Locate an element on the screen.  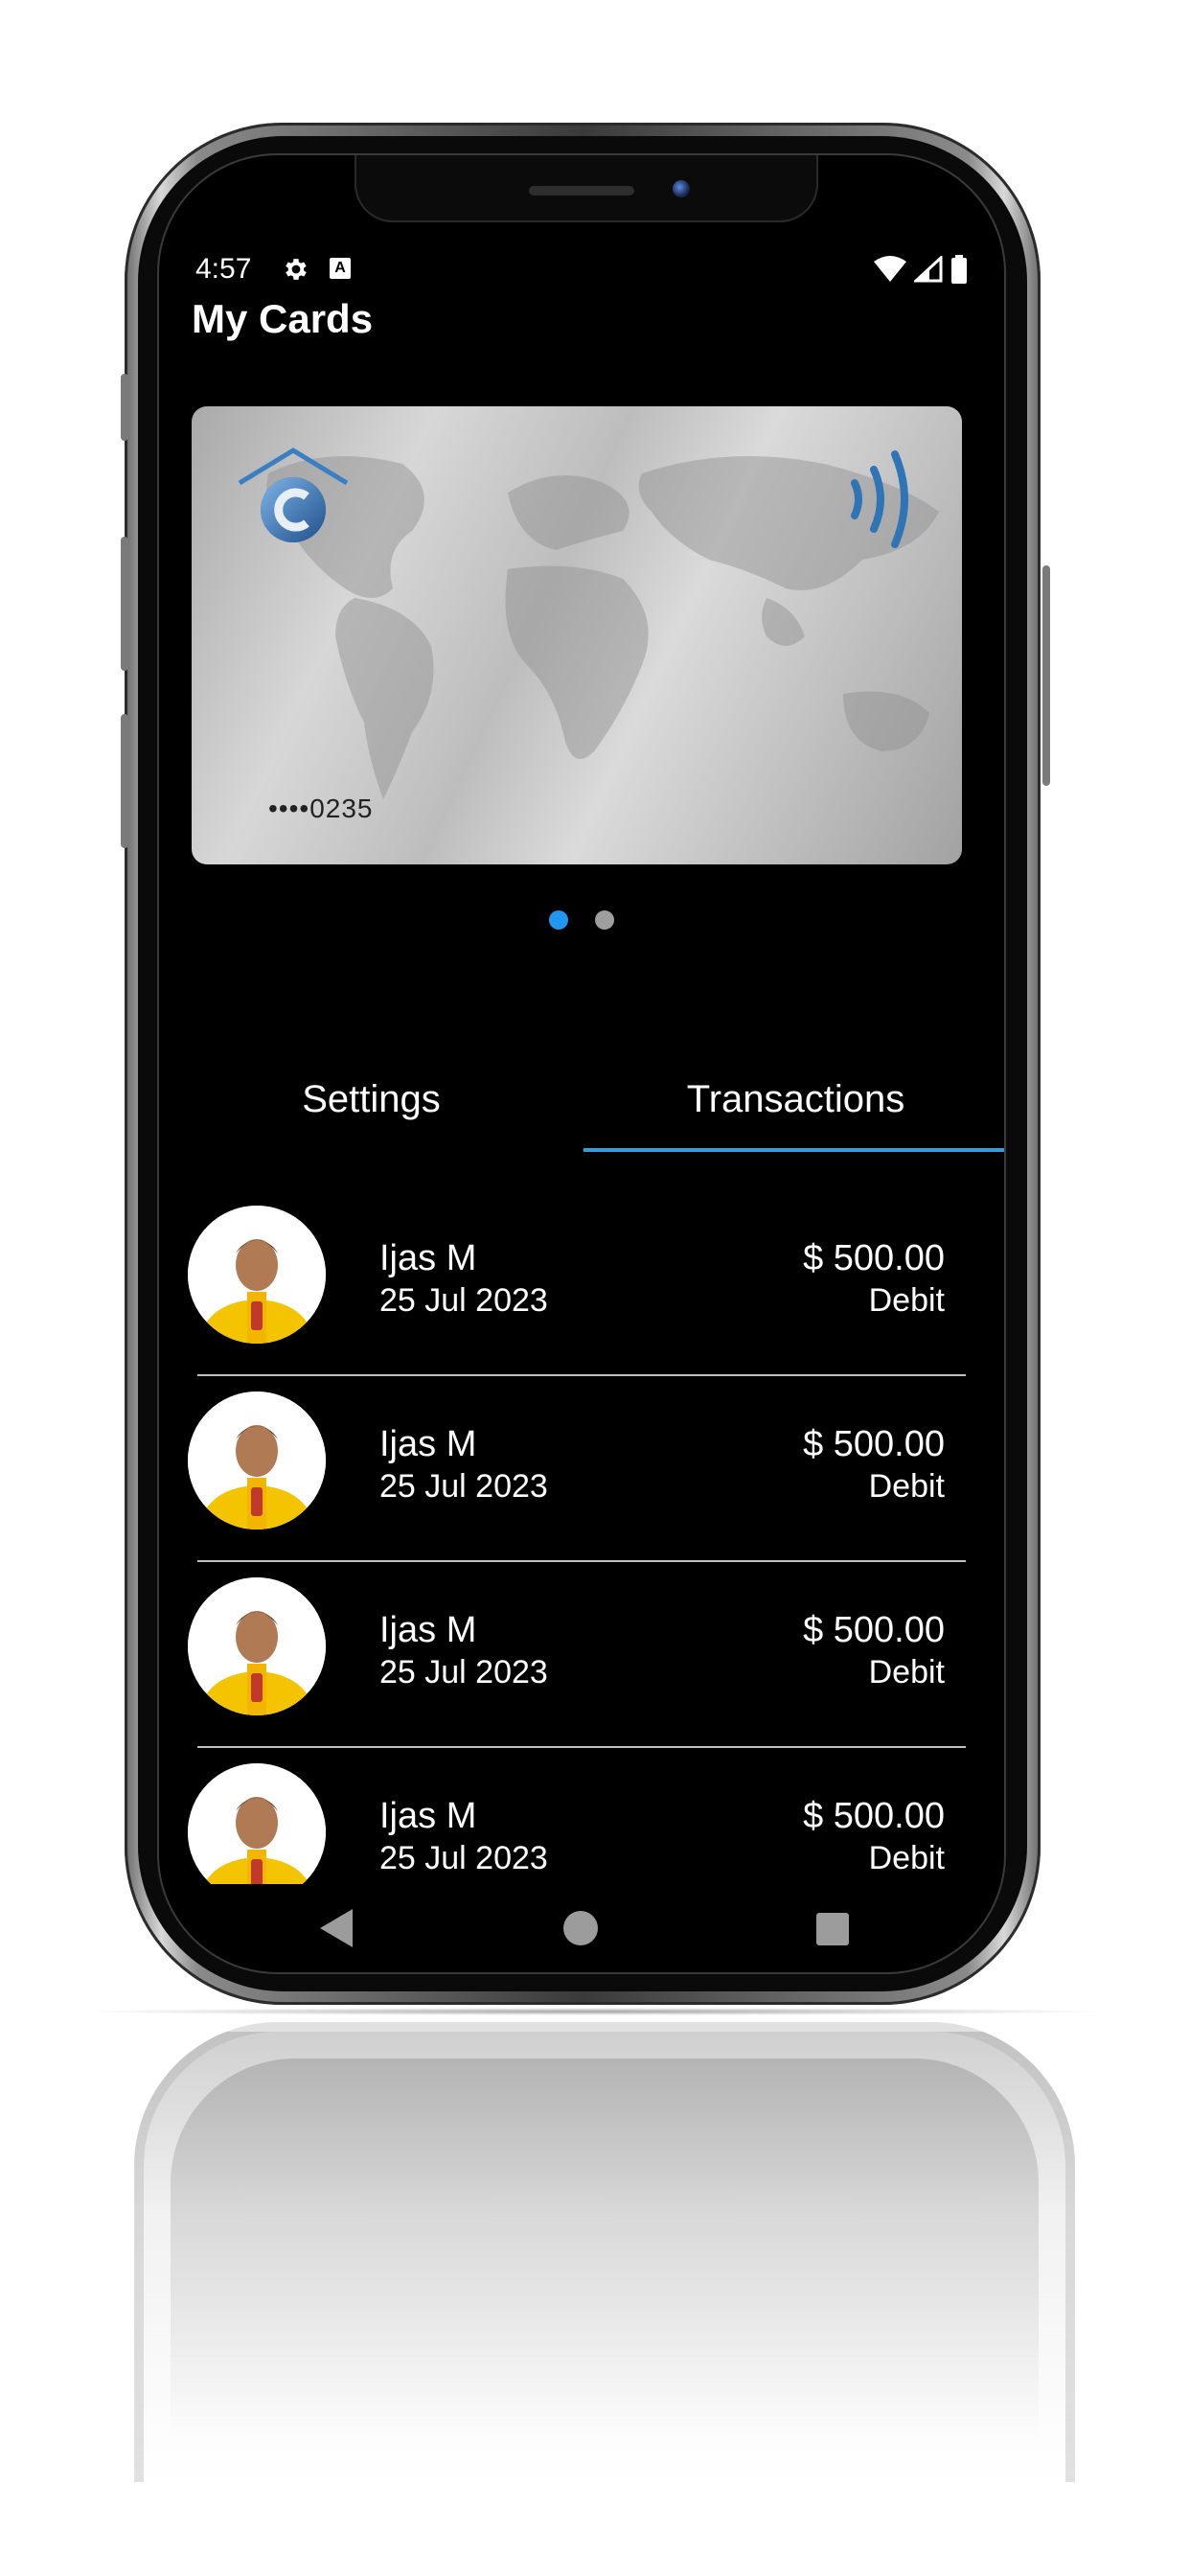
phone-reflection is located at coordinates (605, 2252).